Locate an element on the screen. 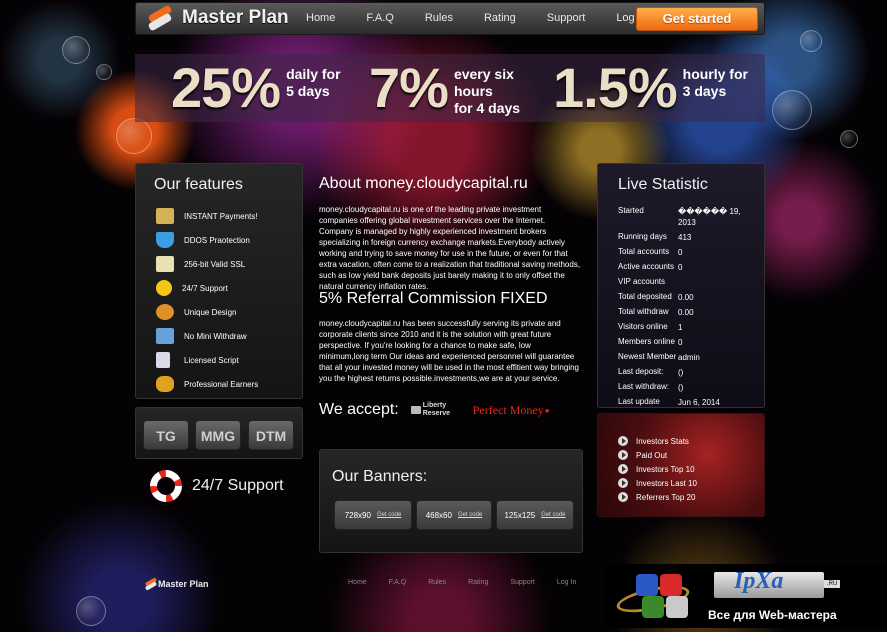 The width and height of the screenshot is (887, 632). stat-key: Visitors online is located at coordinates (643, 326).